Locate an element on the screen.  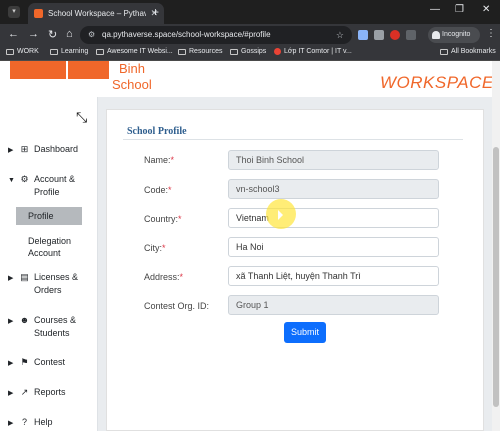
sidebar-item-label: Courses & Students is located at coordinates (55, 326).